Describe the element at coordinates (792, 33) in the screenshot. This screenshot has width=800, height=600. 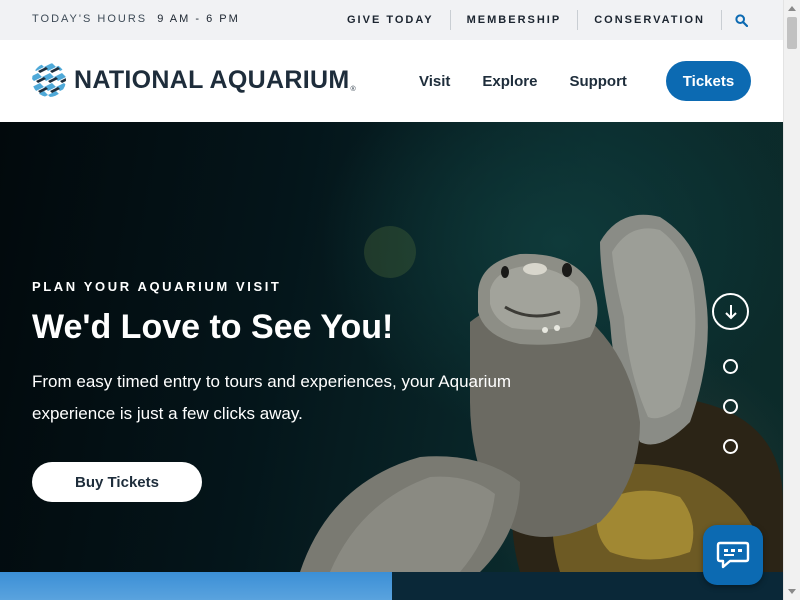
I see `scroll-thumb` at that location.